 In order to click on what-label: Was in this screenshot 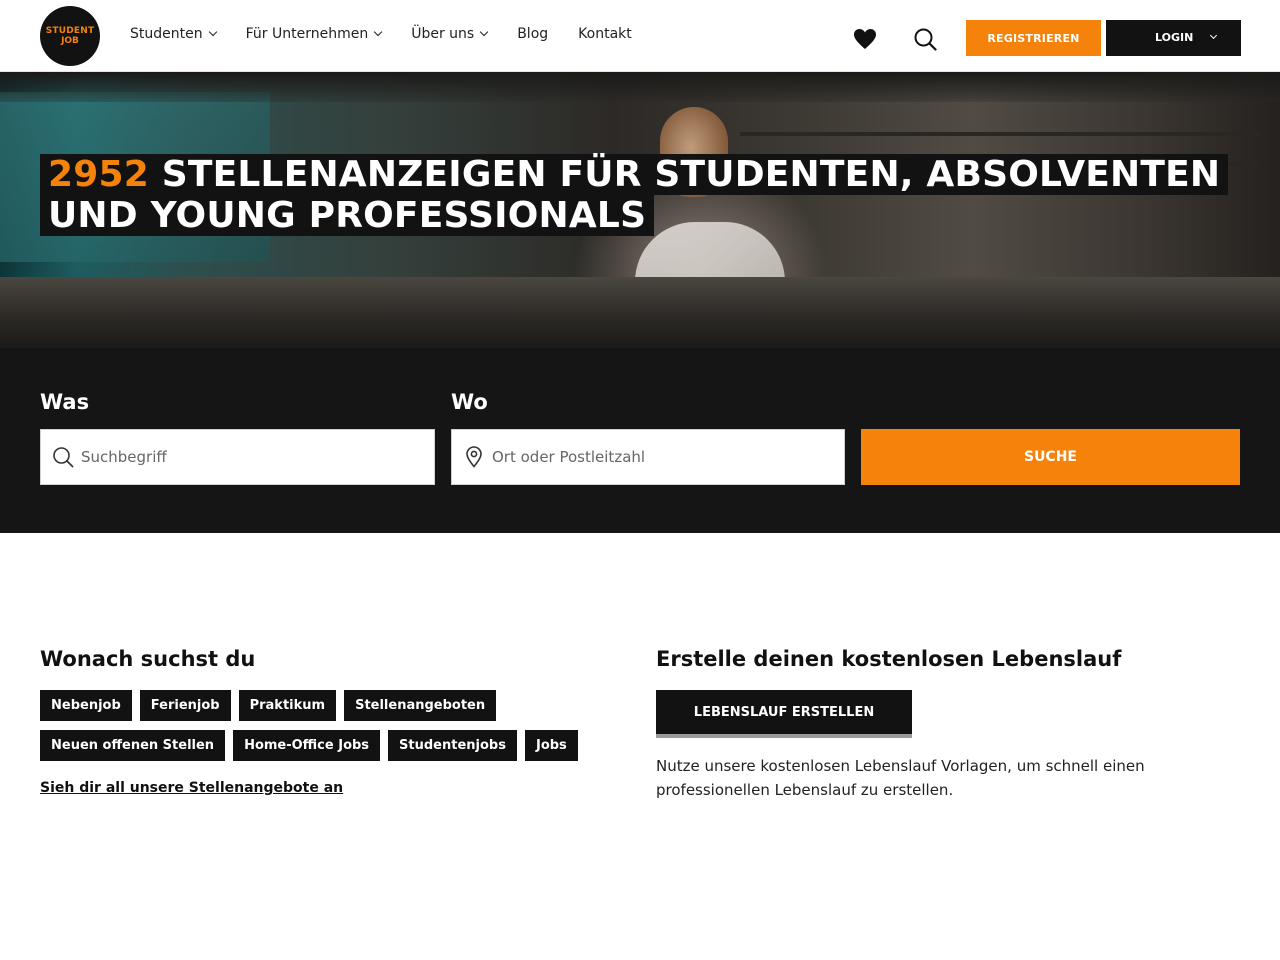, I will do `click(65, 402)`.